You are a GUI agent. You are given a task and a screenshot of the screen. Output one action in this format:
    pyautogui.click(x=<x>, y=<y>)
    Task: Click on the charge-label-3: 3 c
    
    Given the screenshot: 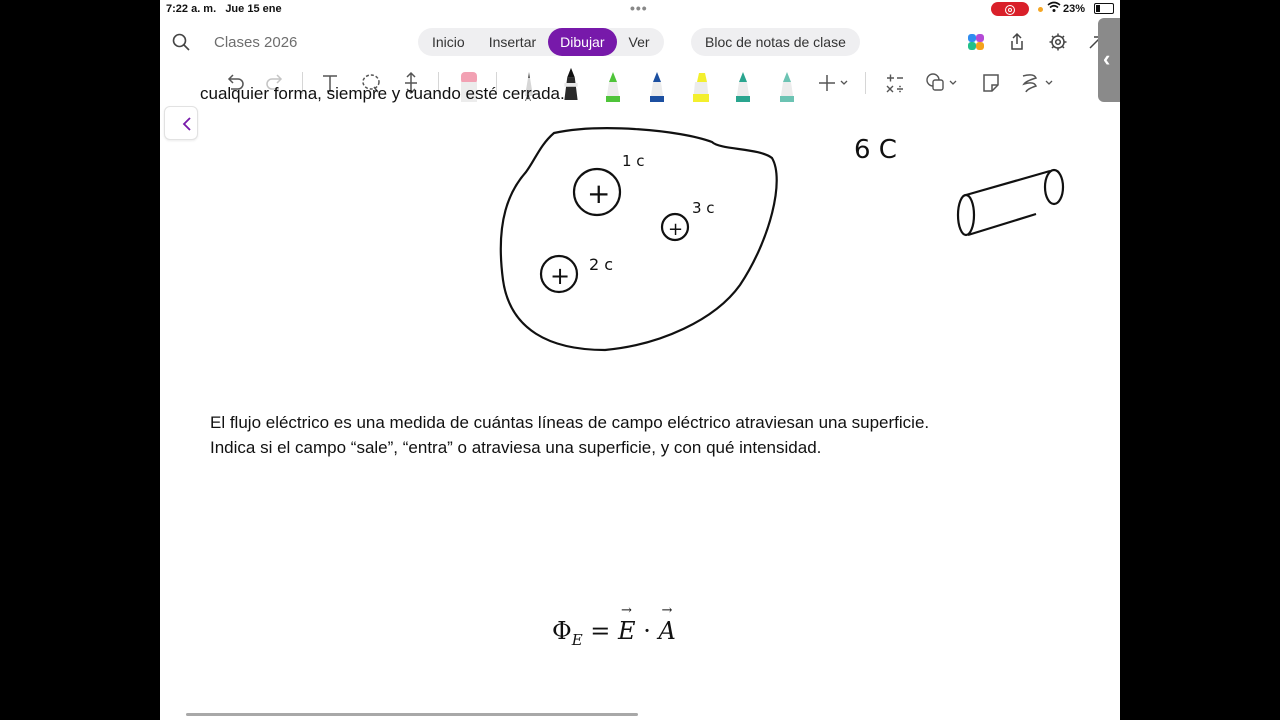 What is the action you would take?
    pyautogui.click(x=703, y=208)
    